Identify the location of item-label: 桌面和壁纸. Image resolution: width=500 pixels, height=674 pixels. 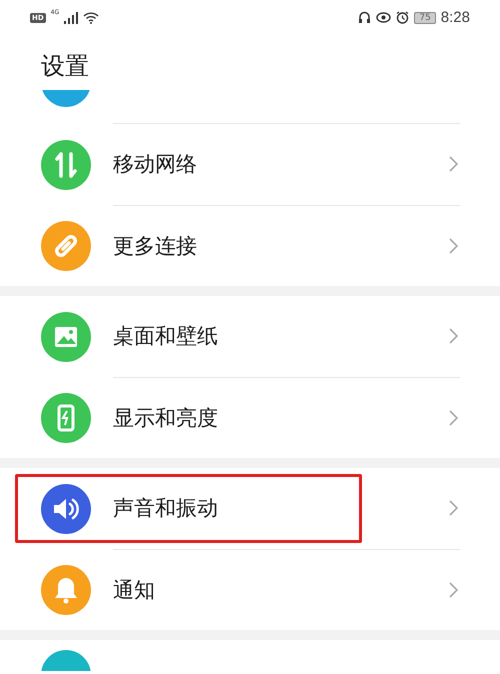
(166, 336).